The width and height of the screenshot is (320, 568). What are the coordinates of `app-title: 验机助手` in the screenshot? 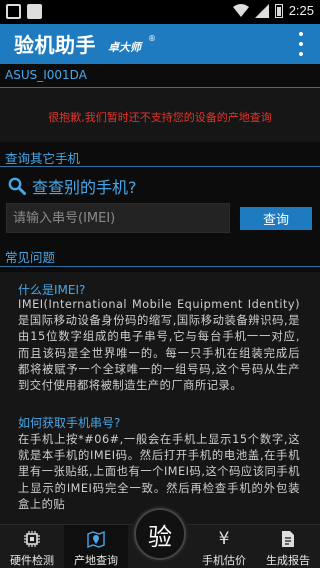 It's located at (55, 45).